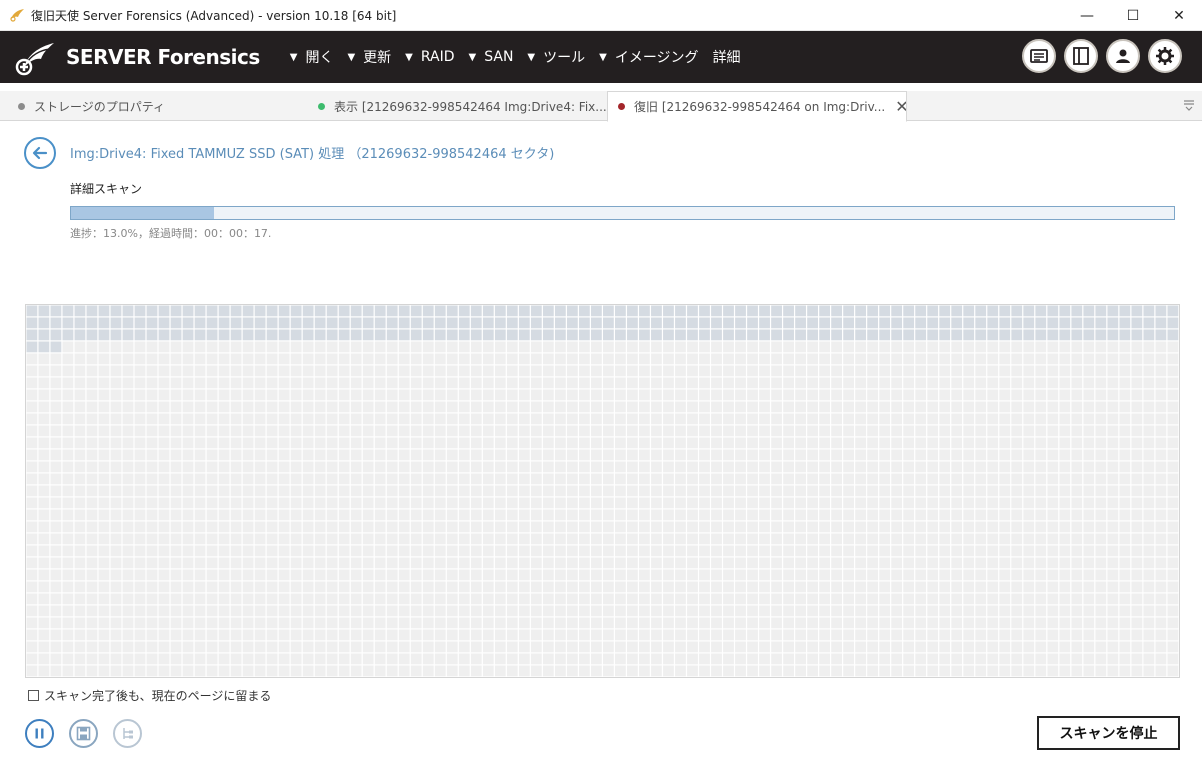  What do you see at coordinates (622, 213) in the screenshot?
I see `scan-progress-bar` at bounding box center [622, 213].